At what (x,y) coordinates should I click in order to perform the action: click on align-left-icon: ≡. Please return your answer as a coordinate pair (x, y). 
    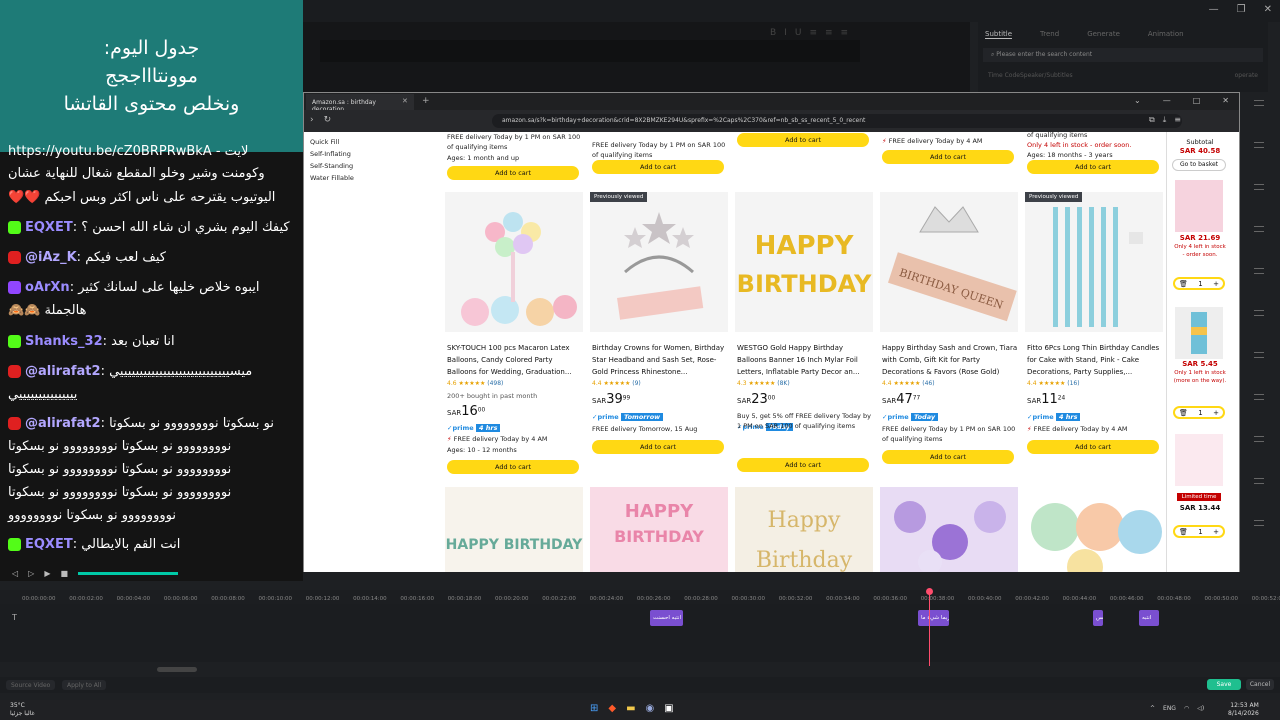
    Looking at the image, I should click on (813, 33).